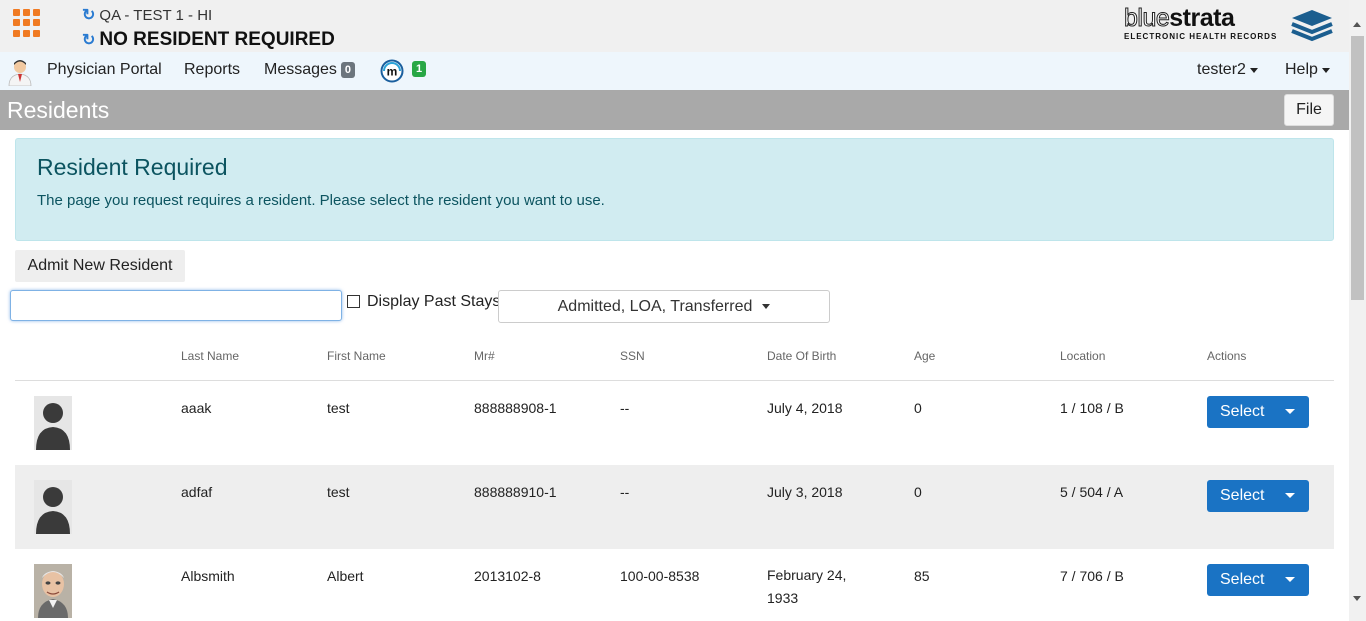  What do you see at coordinates (1201, 36) in the screenshot?
I see `logo-tagline: ELECTRONIC HEALTH RECORDS` at bounding box center [1201, 36].